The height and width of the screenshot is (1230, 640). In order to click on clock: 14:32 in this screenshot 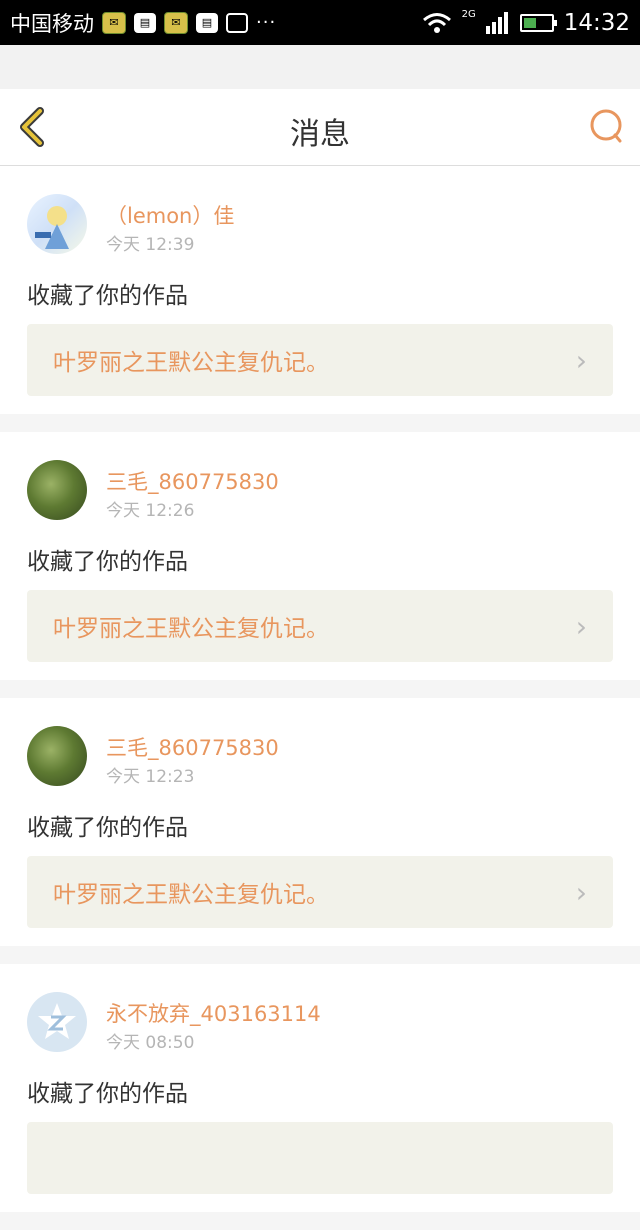, I will do `click(596, 22)`.